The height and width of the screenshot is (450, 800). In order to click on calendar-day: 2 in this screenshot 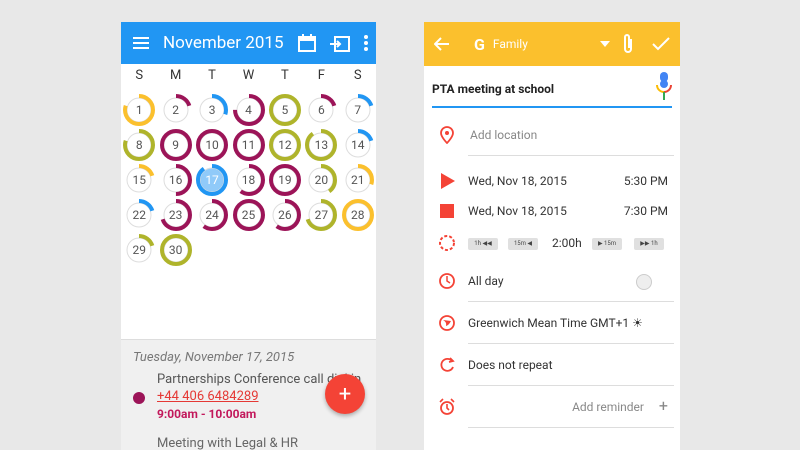, I will do `click(176, 110)`.